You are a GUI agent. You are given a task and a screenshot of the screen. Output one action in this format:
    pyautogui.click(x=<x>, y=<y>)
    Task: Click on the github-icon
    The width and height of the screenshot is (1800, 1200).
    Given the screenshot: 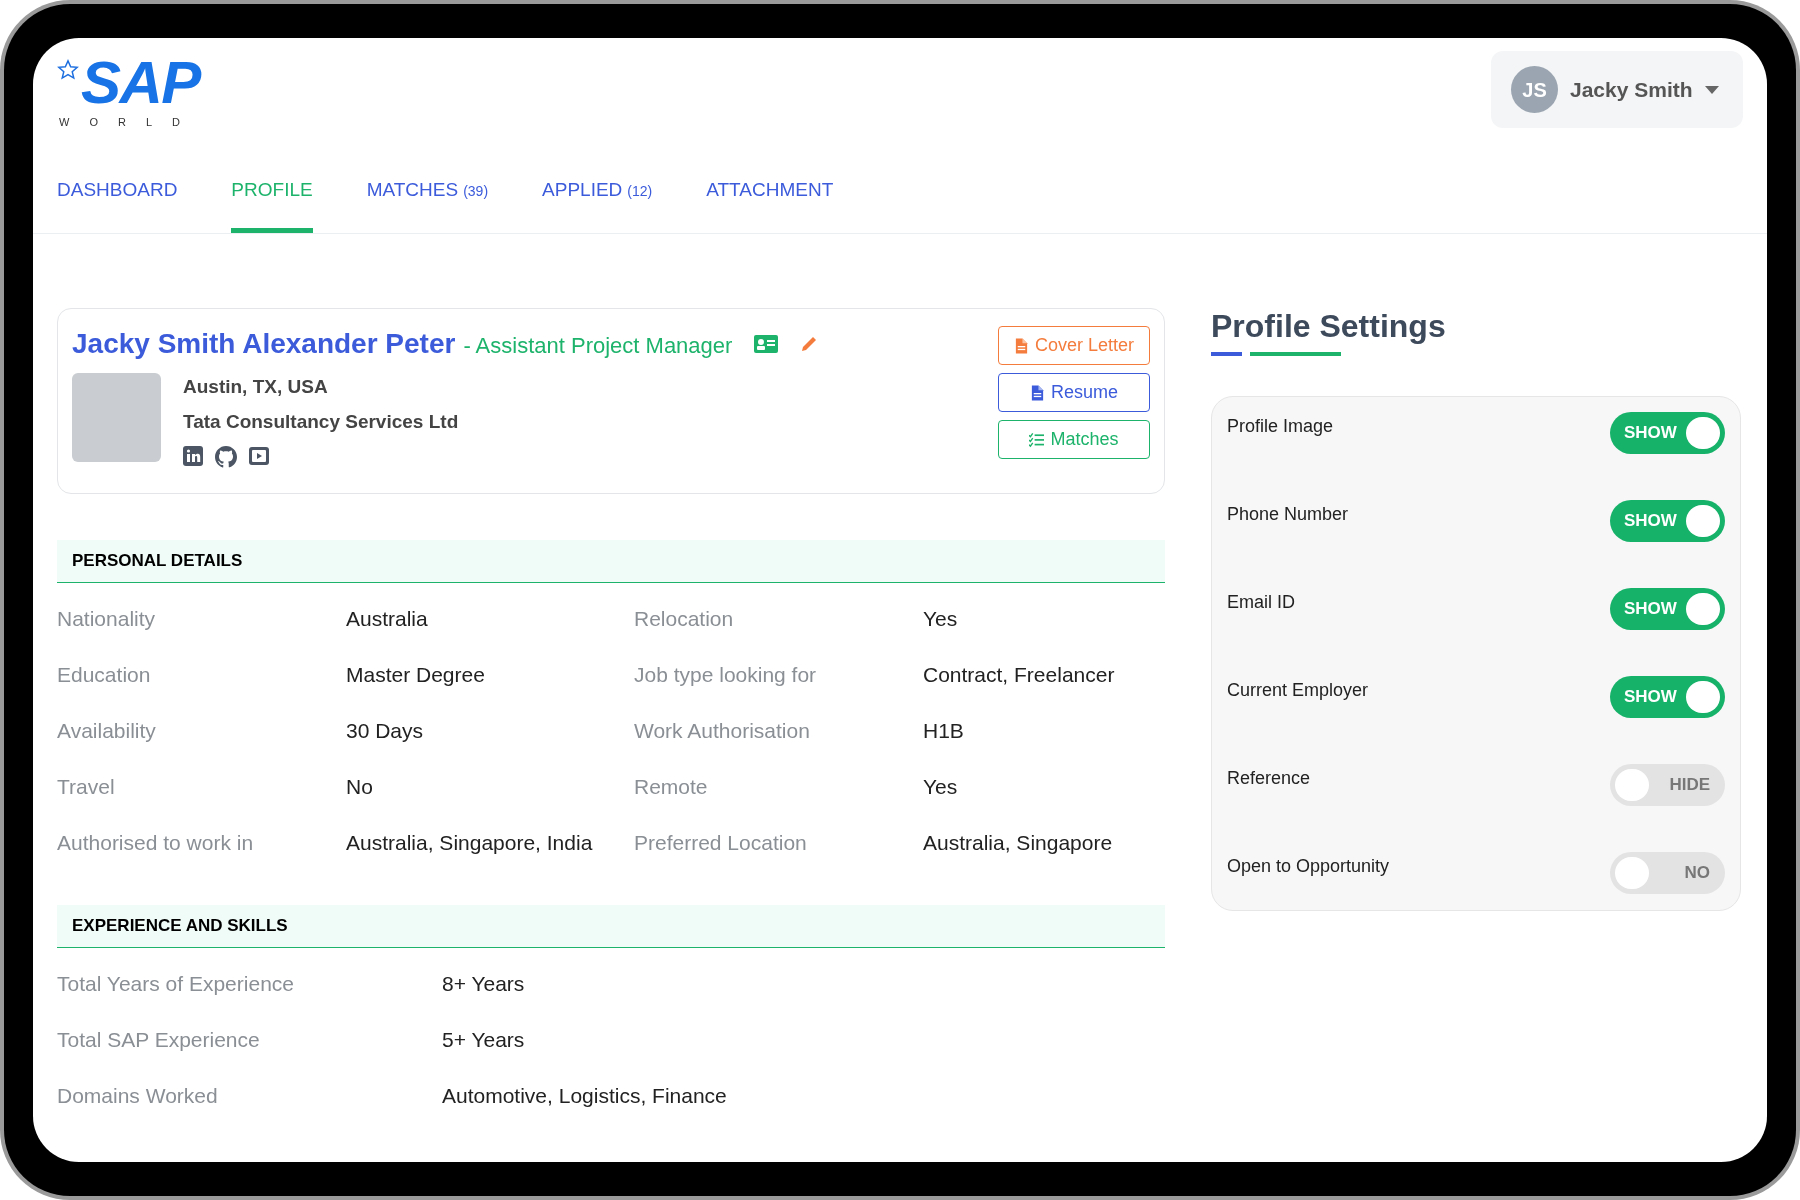 What is the action you would take?
    pyautogui.click(x=226, y=457)
    